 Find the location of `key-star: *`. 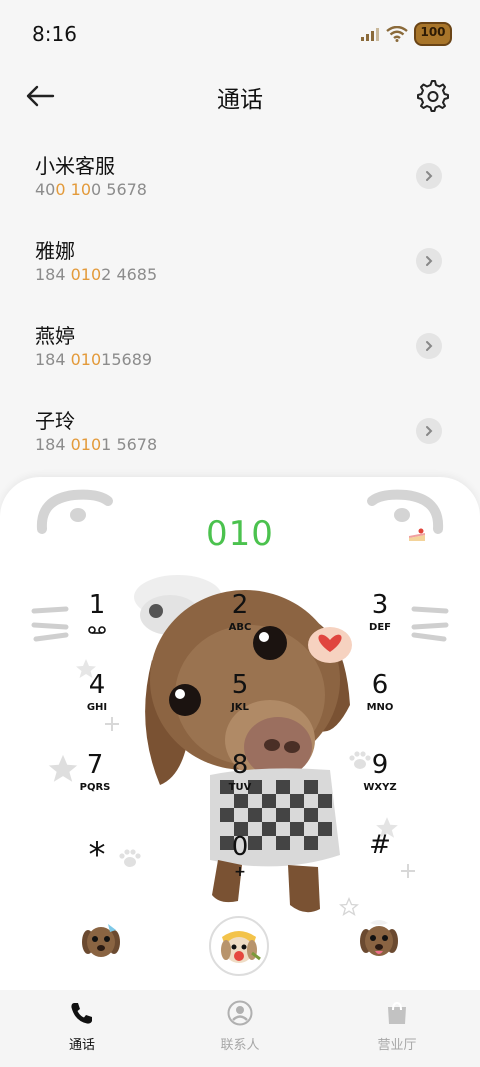

key-star: * is located at coordinates (97, 872).